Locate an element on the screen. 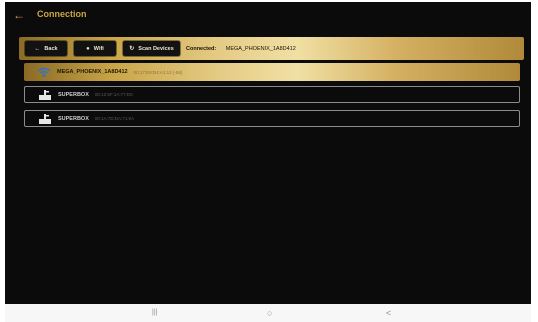 This screenshot has height=322, width=538. device-row: SUPERBOX 00:12:6F:1A:77:D0 is located at coordinates (272, 94).